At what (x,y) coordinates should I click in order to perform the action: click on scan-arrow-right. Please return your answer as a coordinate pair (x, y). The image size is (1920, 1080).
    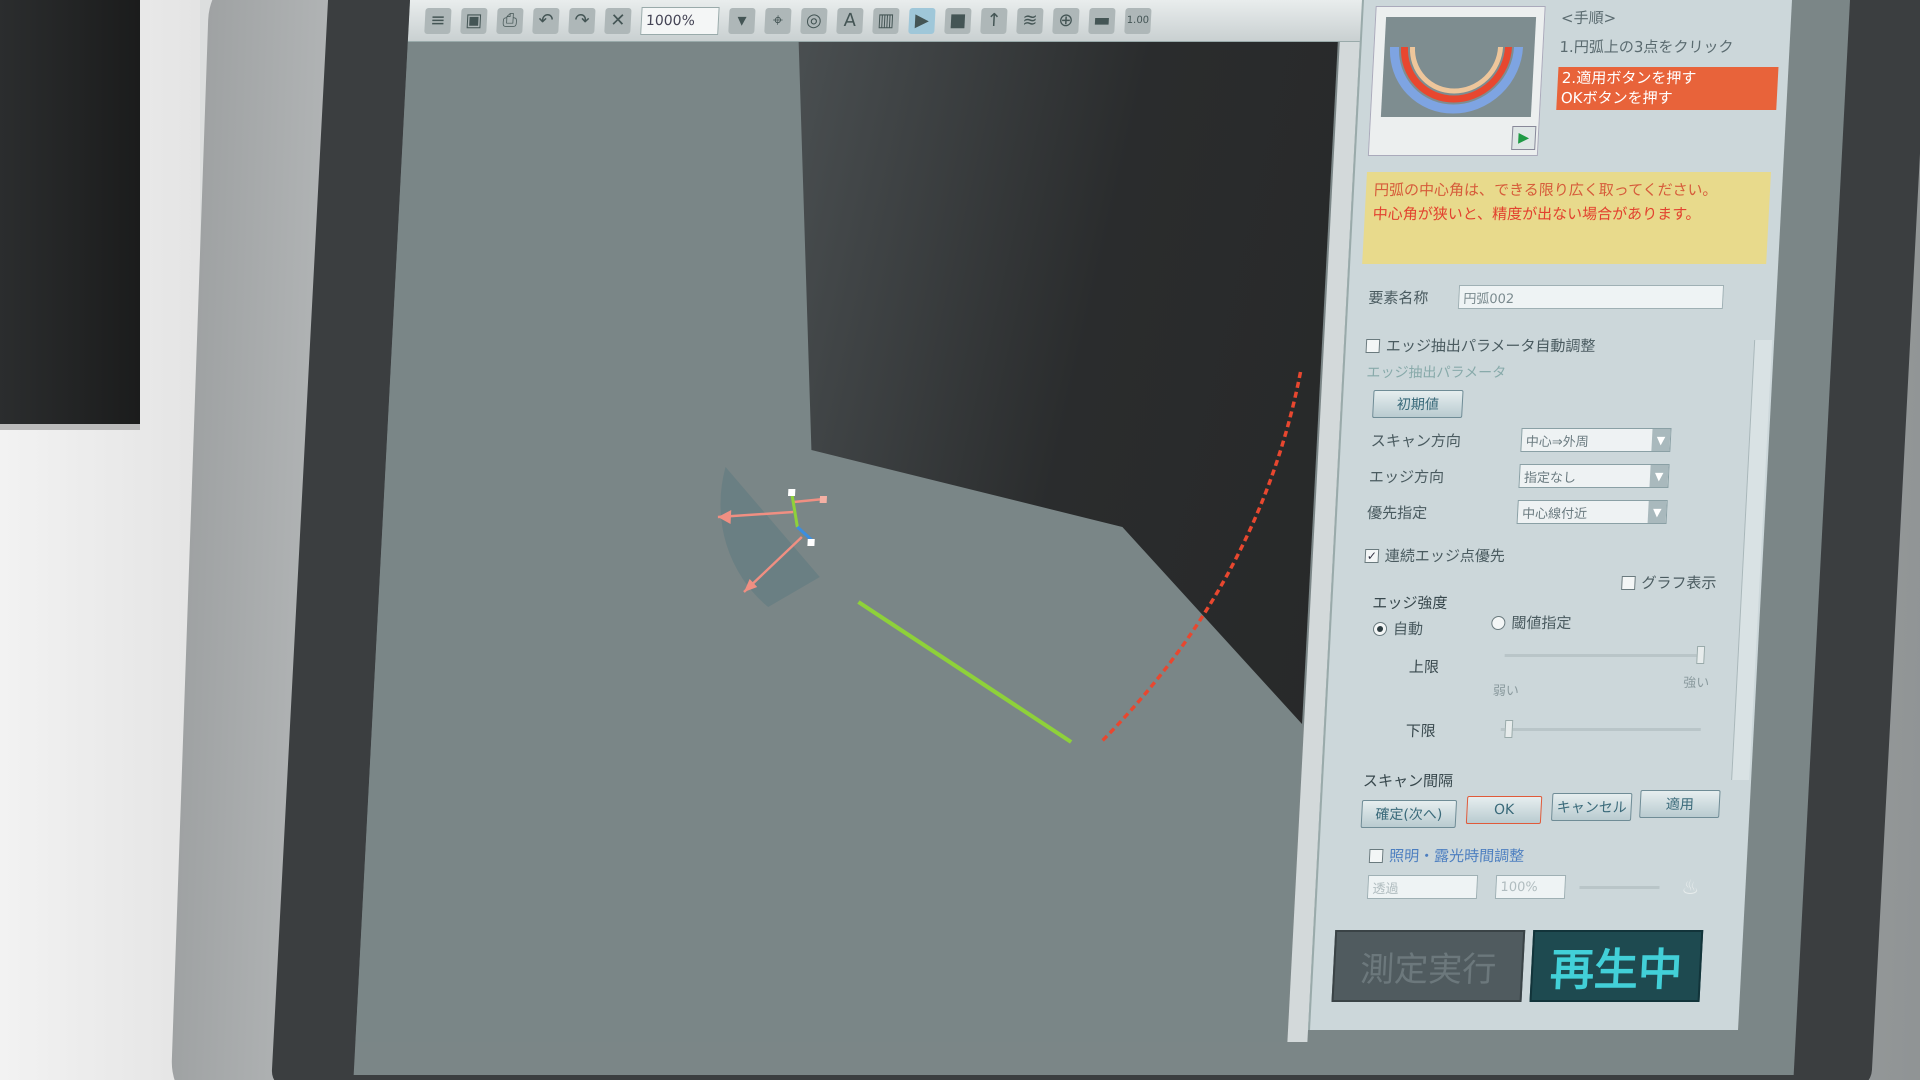
    Looking at the image, I should click on (808, 500).